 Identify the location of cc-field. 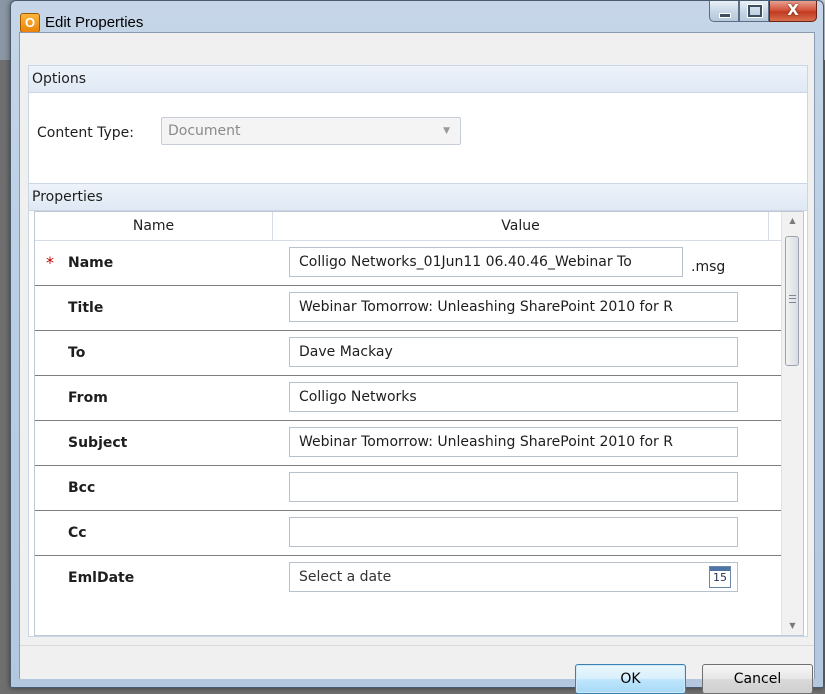
(513, 532).